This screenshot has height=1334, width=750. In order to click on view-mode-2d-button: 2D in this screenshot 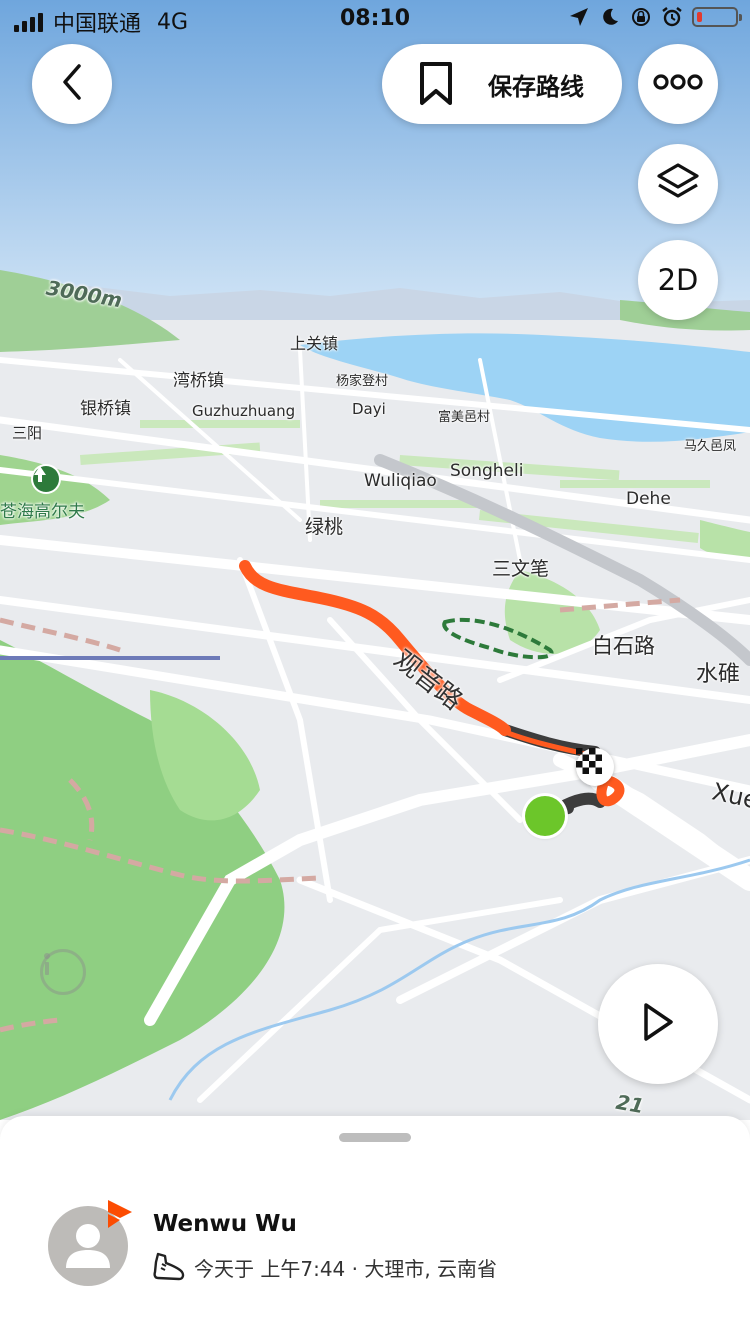, I will do `click(678, 280)`.